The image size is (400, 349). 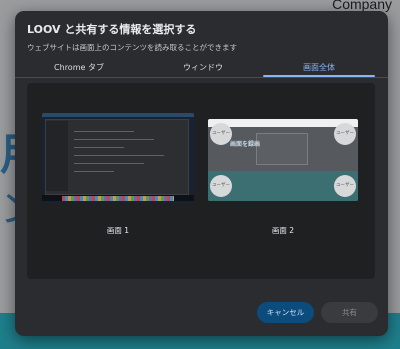 I want to click on share-button: 共有, so click(x=349, y=312).